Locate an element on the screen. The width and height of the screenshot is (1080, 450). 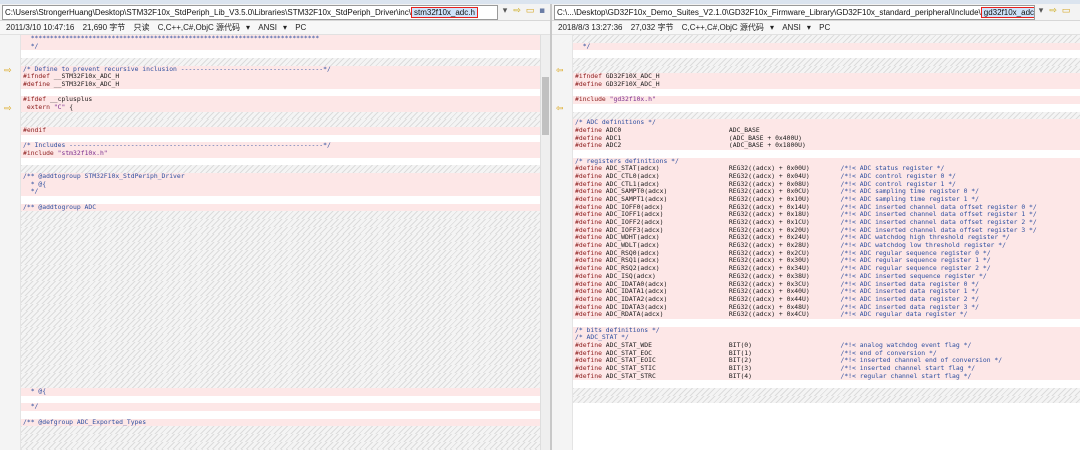
left-gutter: ⇨ ⇨ is located at coordinates (10, 242).